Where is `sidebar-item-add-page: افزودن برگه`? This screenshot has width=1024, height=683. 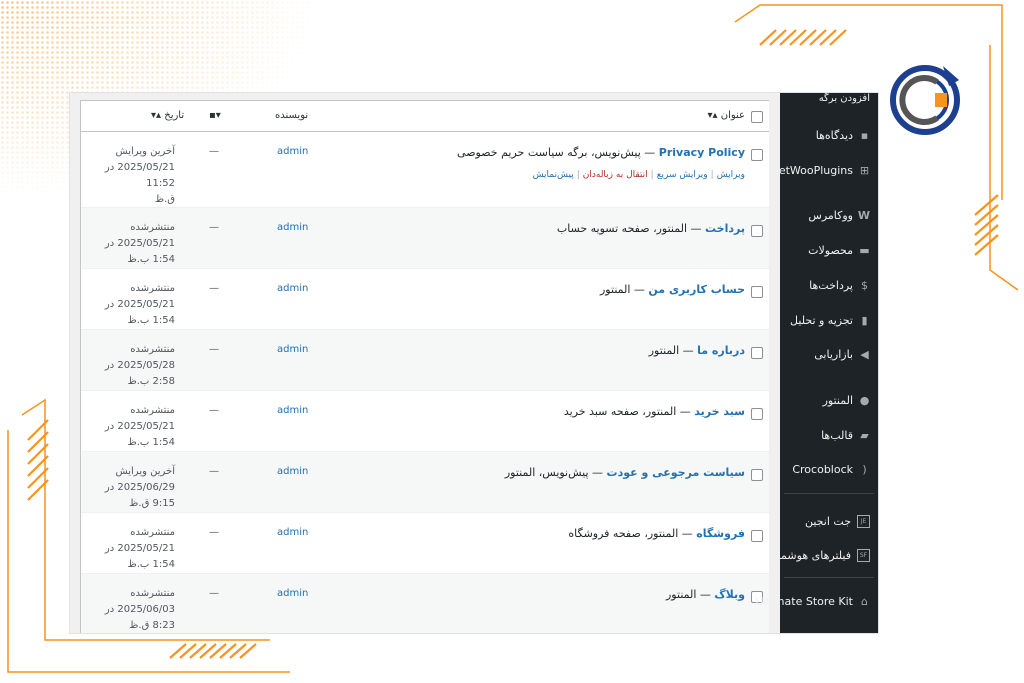
sidebar-item-add-page: افزودن برگه is located at coordinates (844, 98).